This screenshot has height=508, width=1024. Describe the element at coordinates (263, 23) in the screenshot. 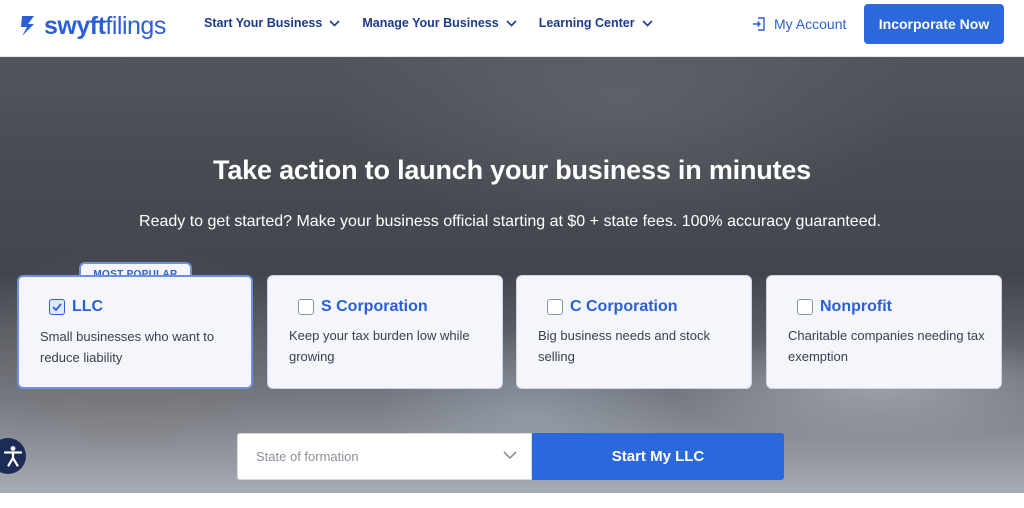

I see `nav-item-label: Start Your Business` at that location.